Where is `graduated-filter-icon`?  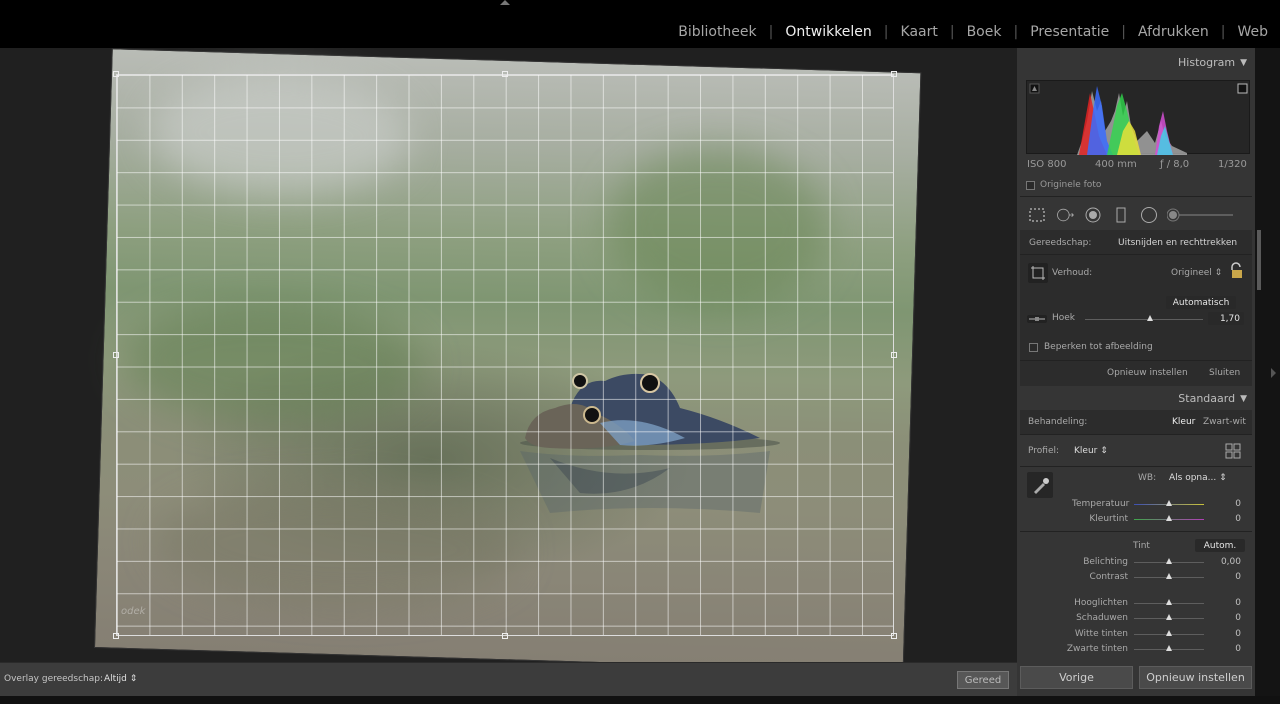
graduated-filter-icon is located at coordinates (1121, 215).